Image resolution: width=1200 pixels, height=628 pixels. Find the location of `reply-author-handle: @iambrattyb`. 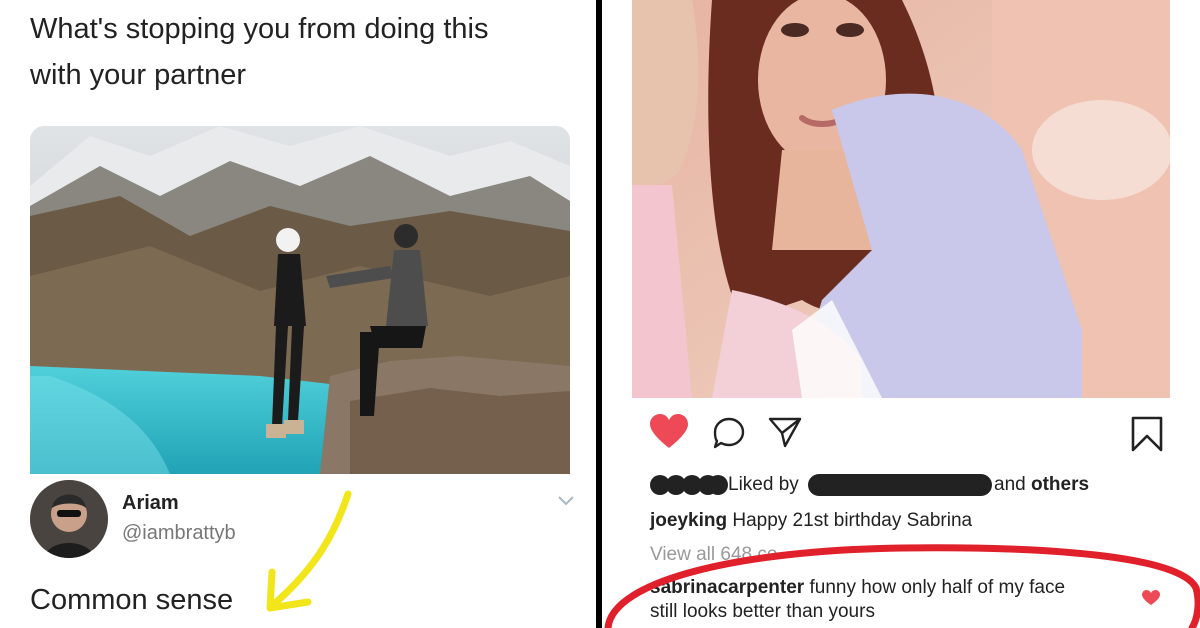

reply-author-handle: @iambrattyb is located at coordinates (179, 533).